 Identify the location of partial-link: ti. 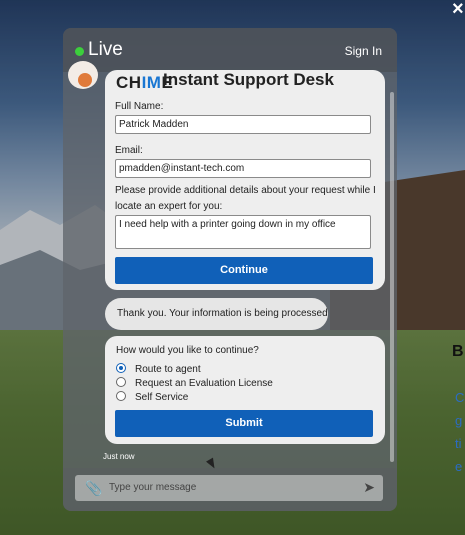
(458, 443).